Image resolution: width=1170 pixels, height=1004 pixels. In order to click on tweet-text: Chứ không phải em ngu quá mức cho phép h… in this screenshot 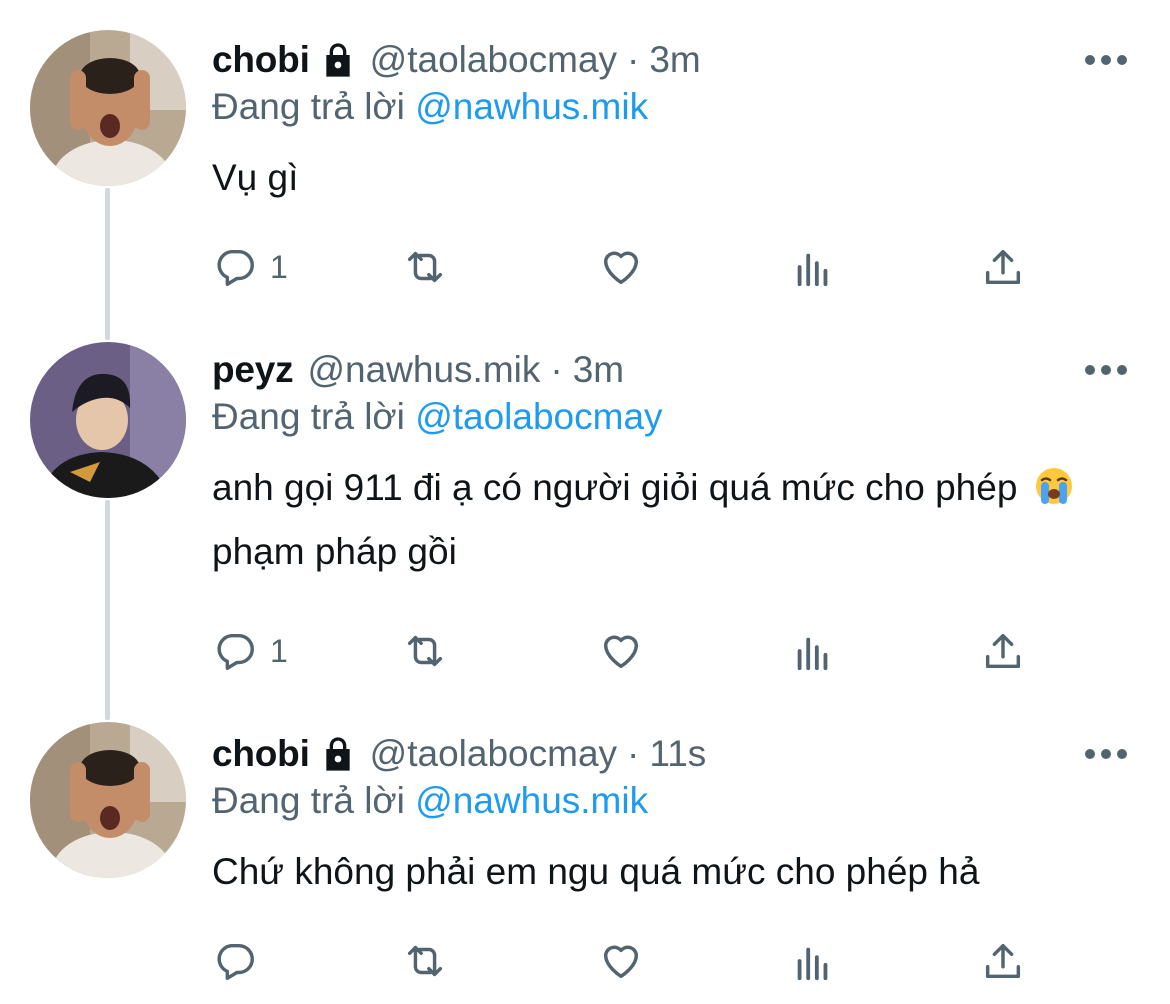, I will do `click(596, 871)`.